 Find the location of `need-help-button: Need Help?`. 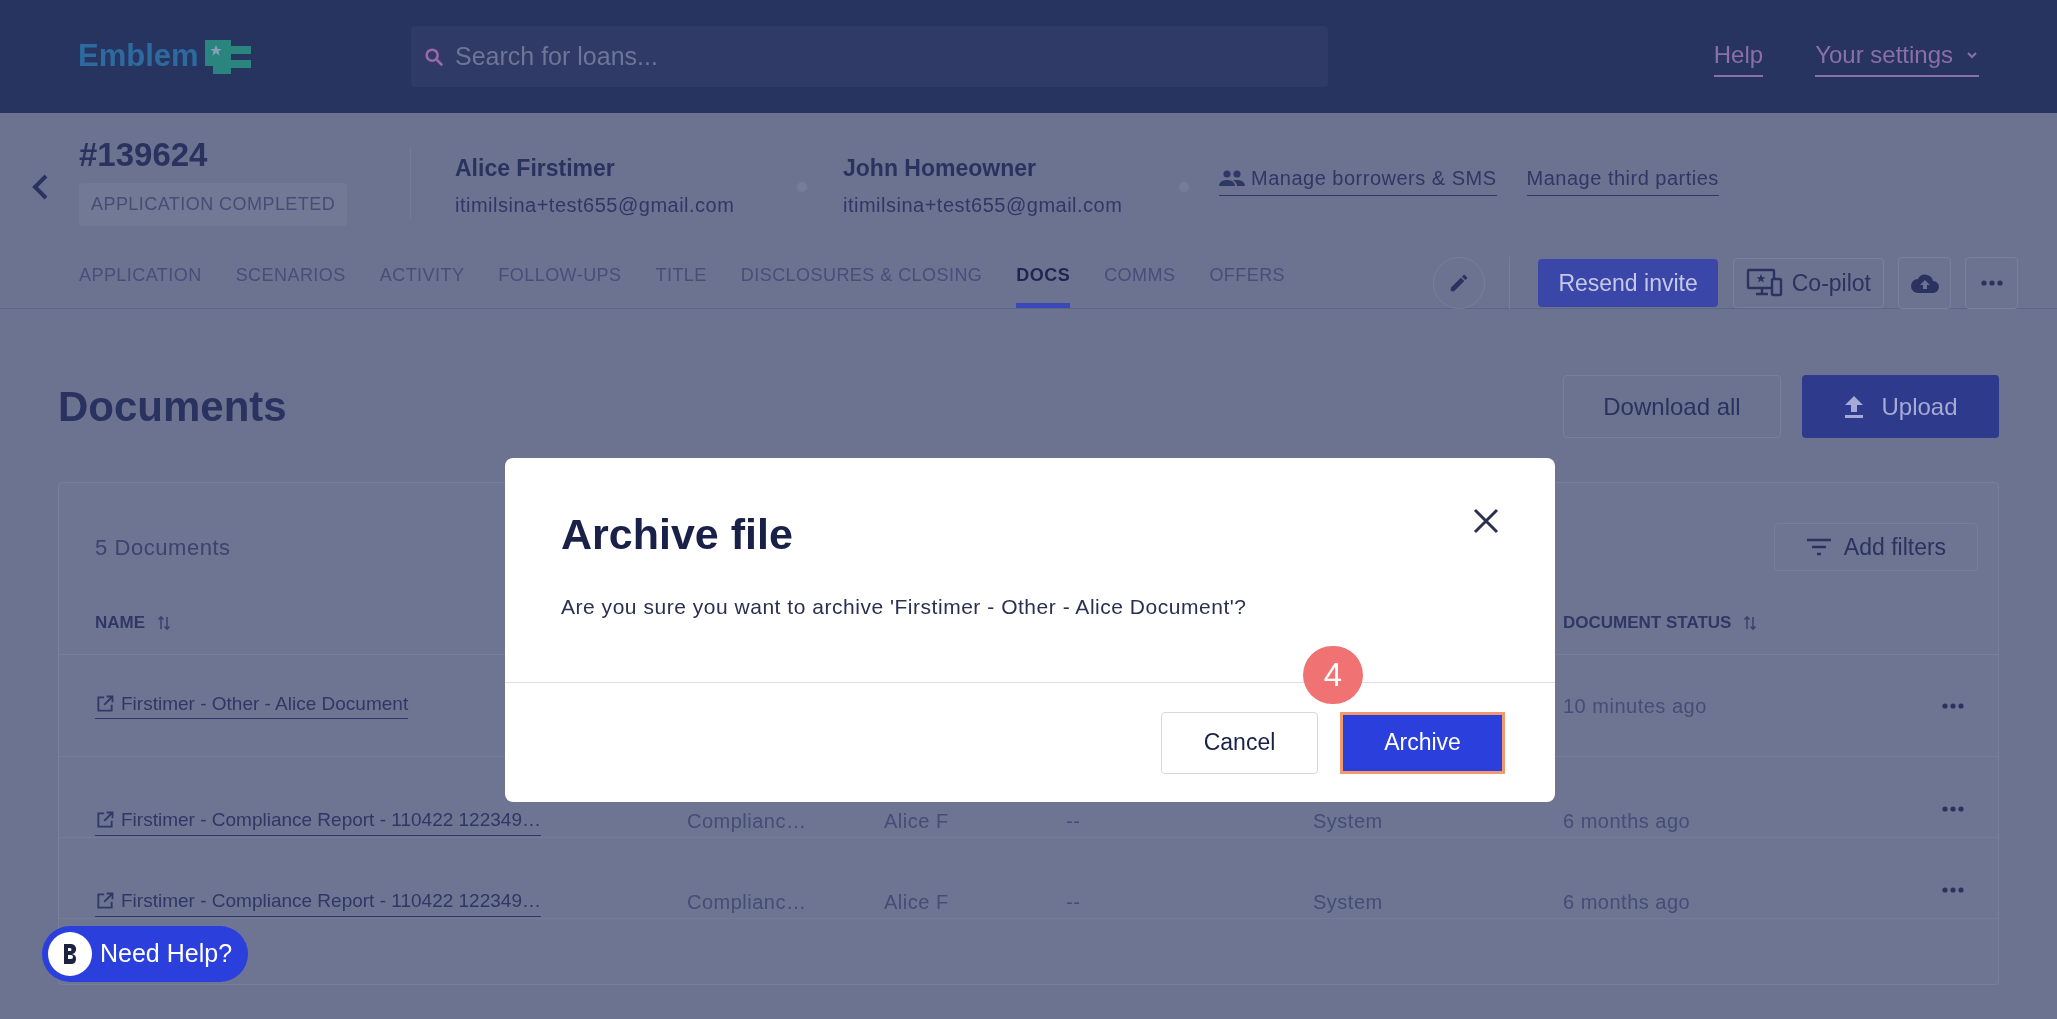

need-help-button: Need Help? is located at coordinates (145, 954).